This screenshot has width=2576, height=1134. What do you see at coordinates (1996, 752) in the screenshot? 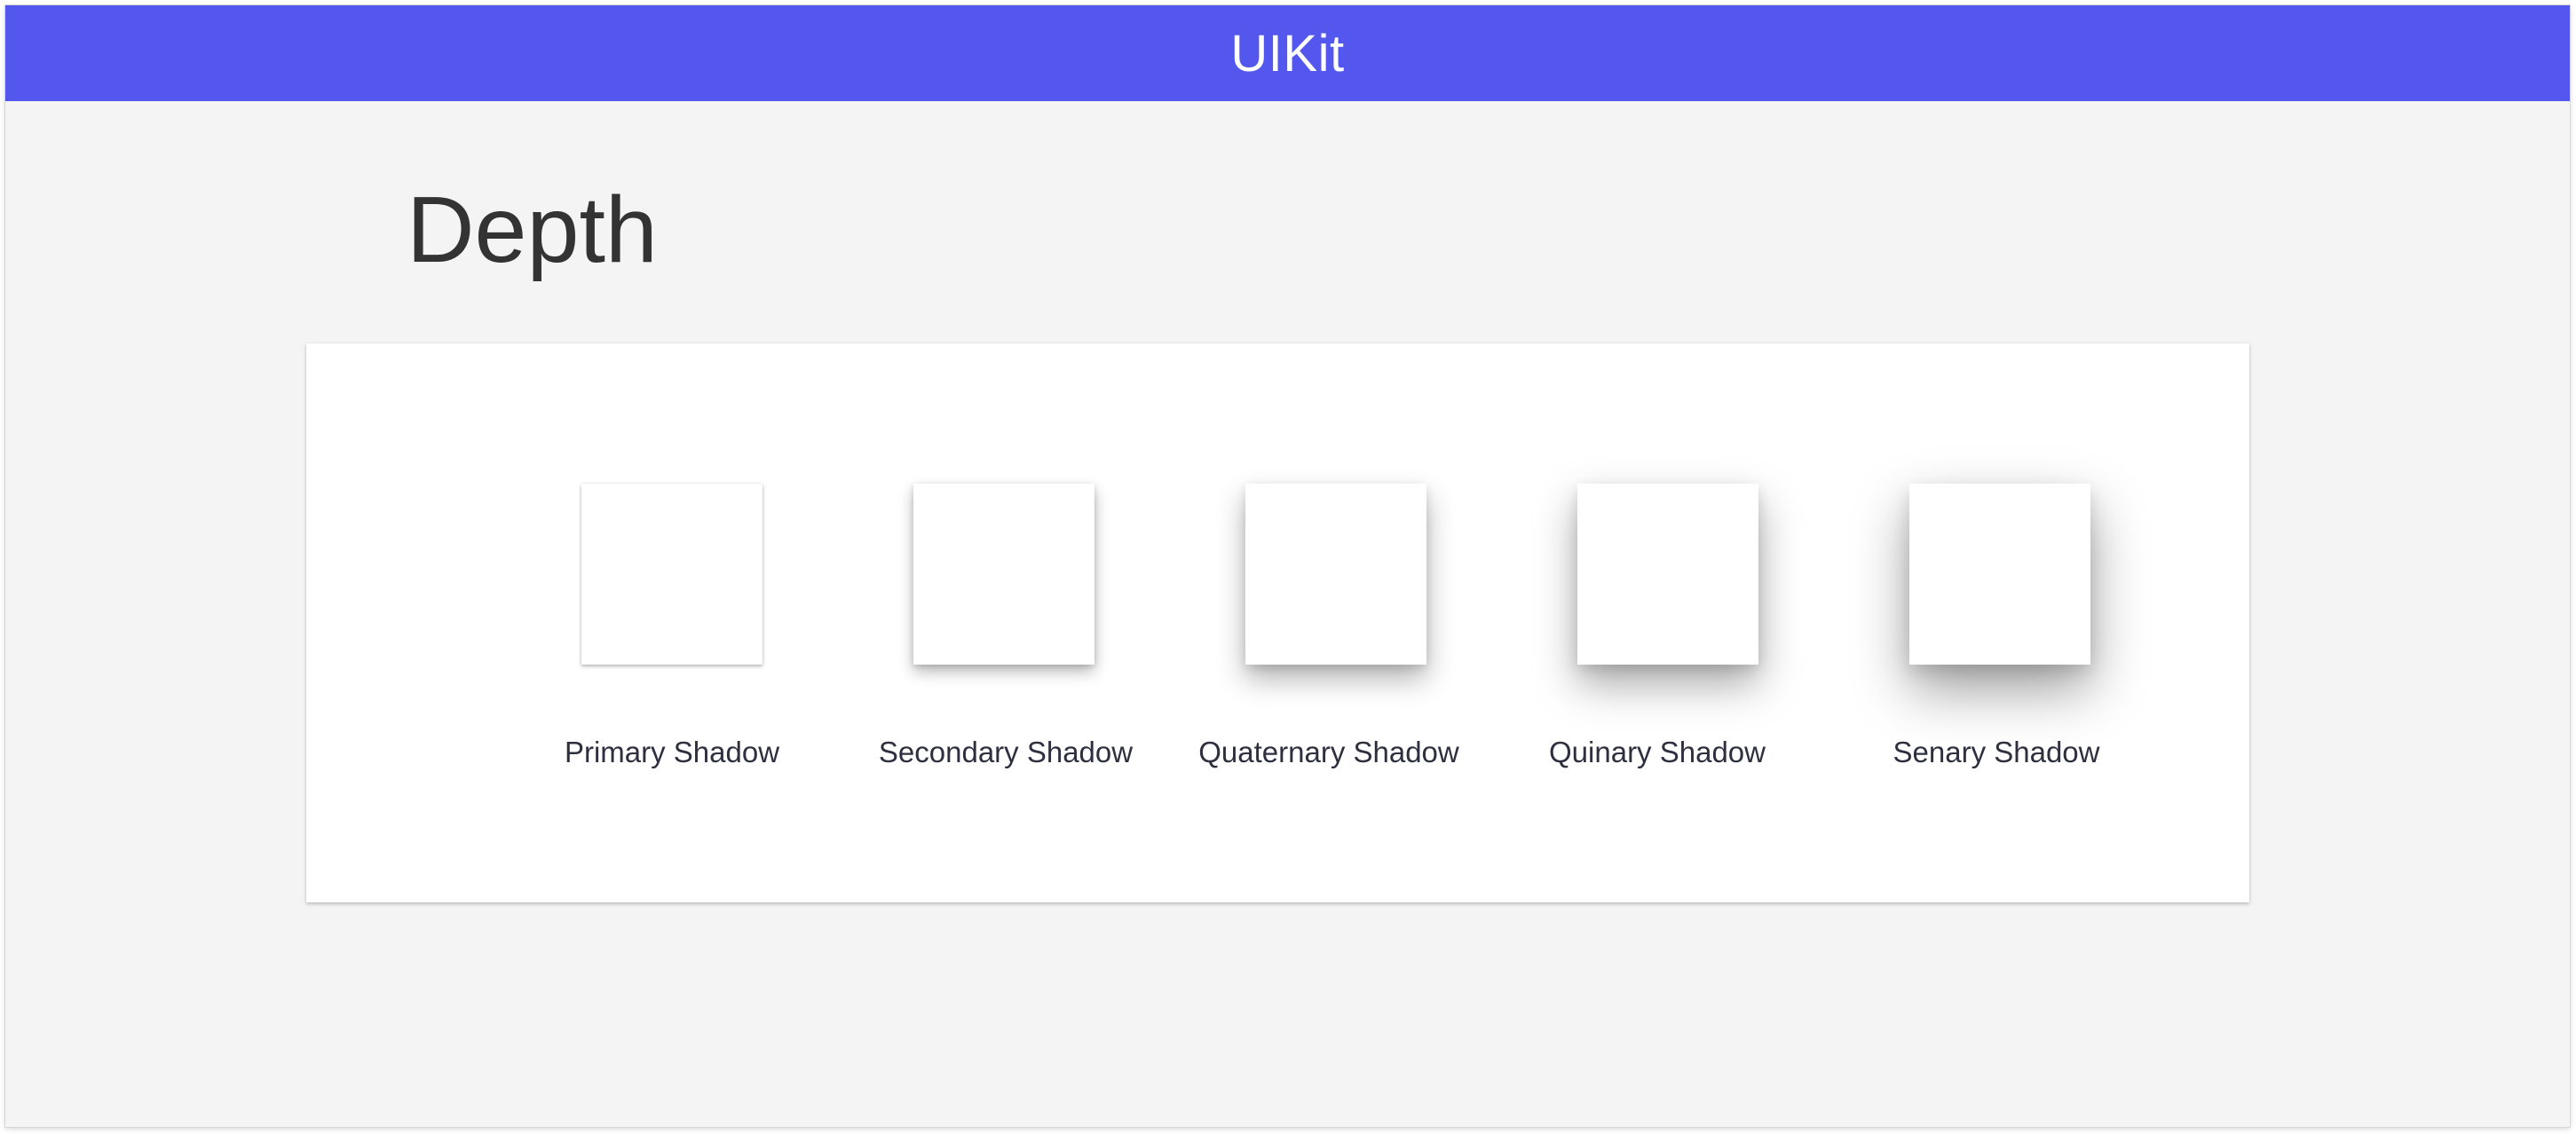
I see `senary-shadow-label: Senary Shadow` at bounding box center [1996, 752].